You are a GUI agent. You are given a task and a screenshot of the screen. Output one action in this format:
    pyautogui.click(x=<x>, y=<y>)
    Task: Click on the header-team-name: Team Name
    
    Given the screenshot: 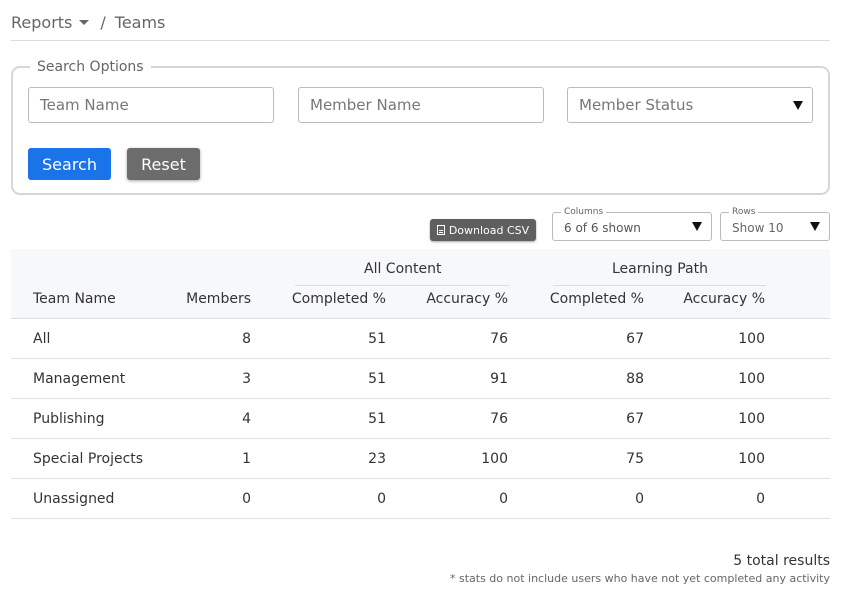 What is the action you would take?
    pyautogui.click(x=74, y=299)
    